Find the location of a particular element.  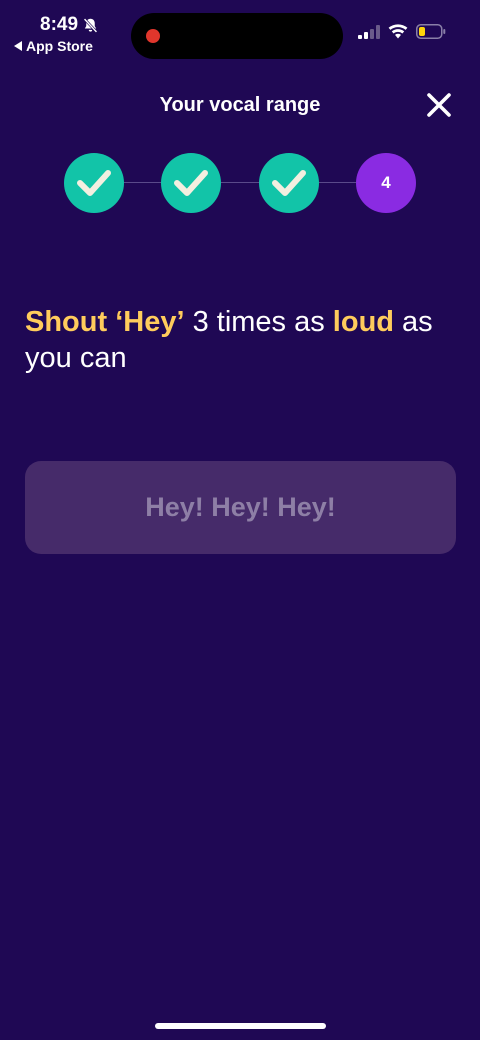

back-arrow-icon is located at coordinates (18, 46).